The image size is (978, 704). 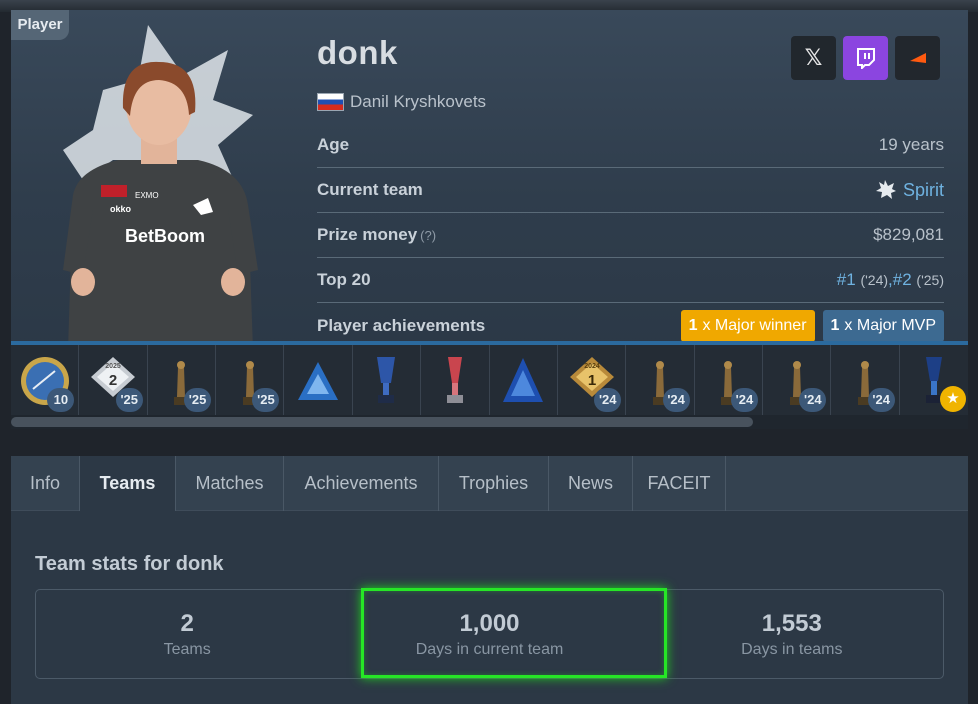 I want to click on player-nickname: donk, so click(x=357, y=52).